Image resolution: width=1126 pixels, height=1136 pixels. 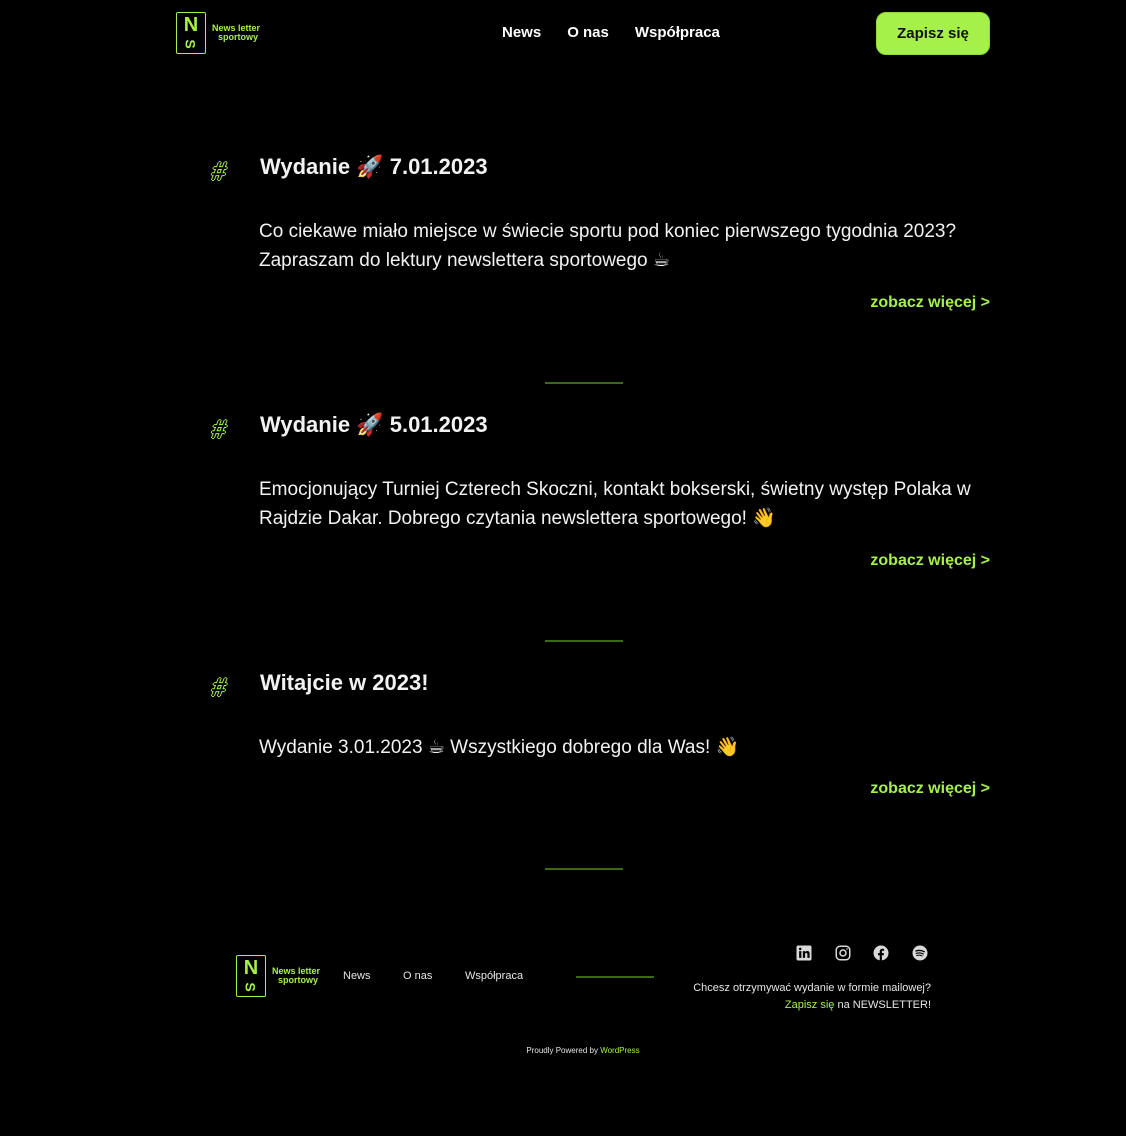 What do you see at coordinates (933, 33) in the screenshot?
I see `subscribe-button: Zapisz się` at bounding box center [933, 33].